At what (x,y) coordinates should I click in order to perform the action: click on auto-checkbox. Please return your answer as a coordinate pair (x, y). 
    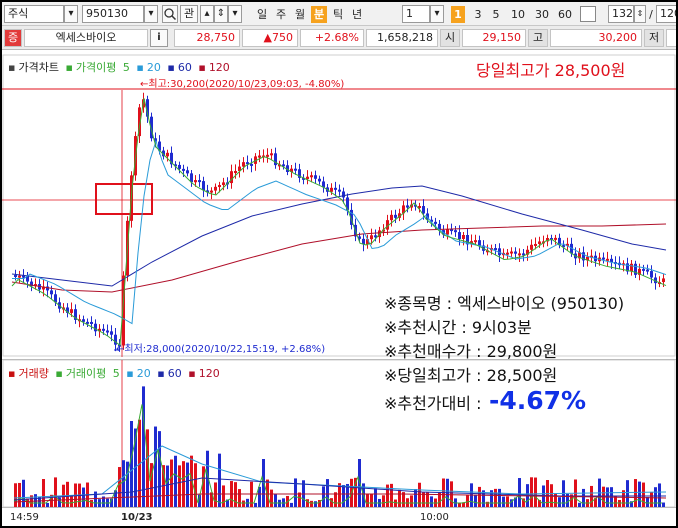
    Looking at the image, I should click on (588, 14).